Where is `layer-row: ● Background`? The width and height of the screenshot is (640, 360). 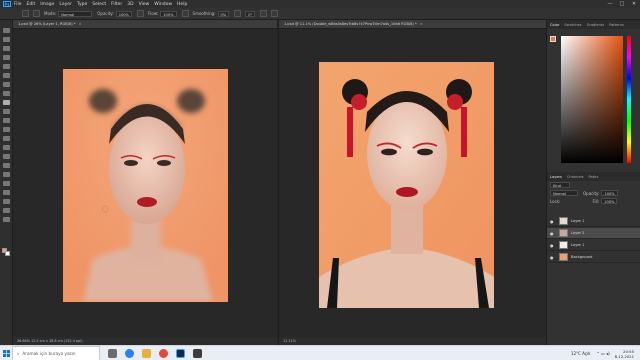 layer-row: ● Background is located at coordinates (593, 257).